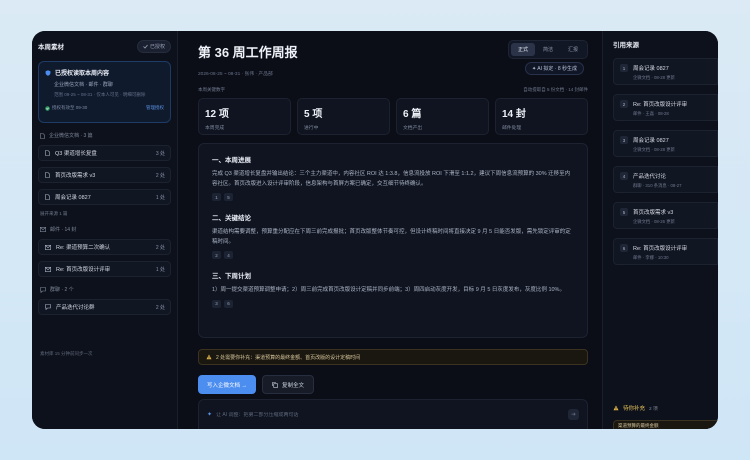  What do you see at coordinates (100, 94) in the screenshot?
I see `auth-scope: 范围 09-25 ~ 08-31 · 仅本人可见 · 明细可删除` at bounding box center [100, 94].